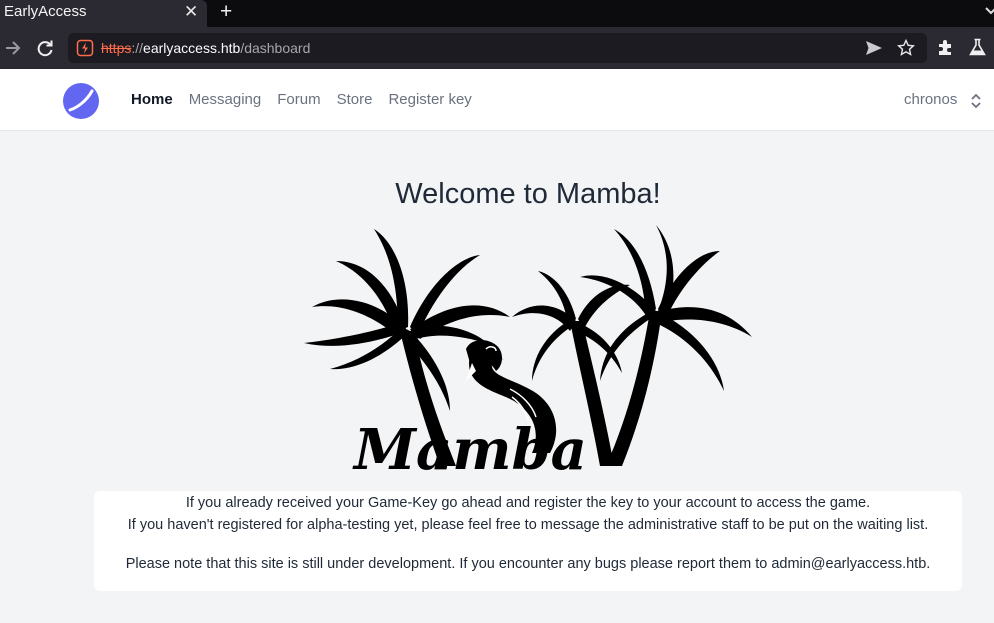  Describe the element at coordinates (906, 48) in the screenshot. I see `bookmark-star-icon` at that location.